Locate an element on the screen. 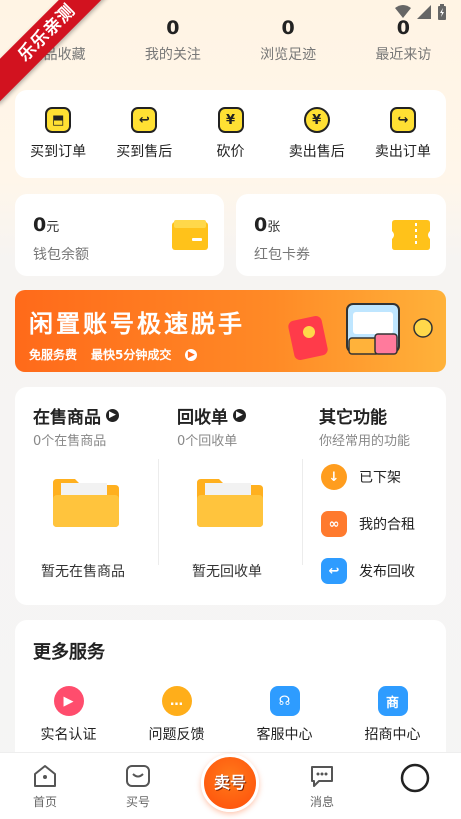 This screenshot has height=819, width=461. sold-after-sales-button: ¥ 卖出售后 is located at coordinates (317, 134).